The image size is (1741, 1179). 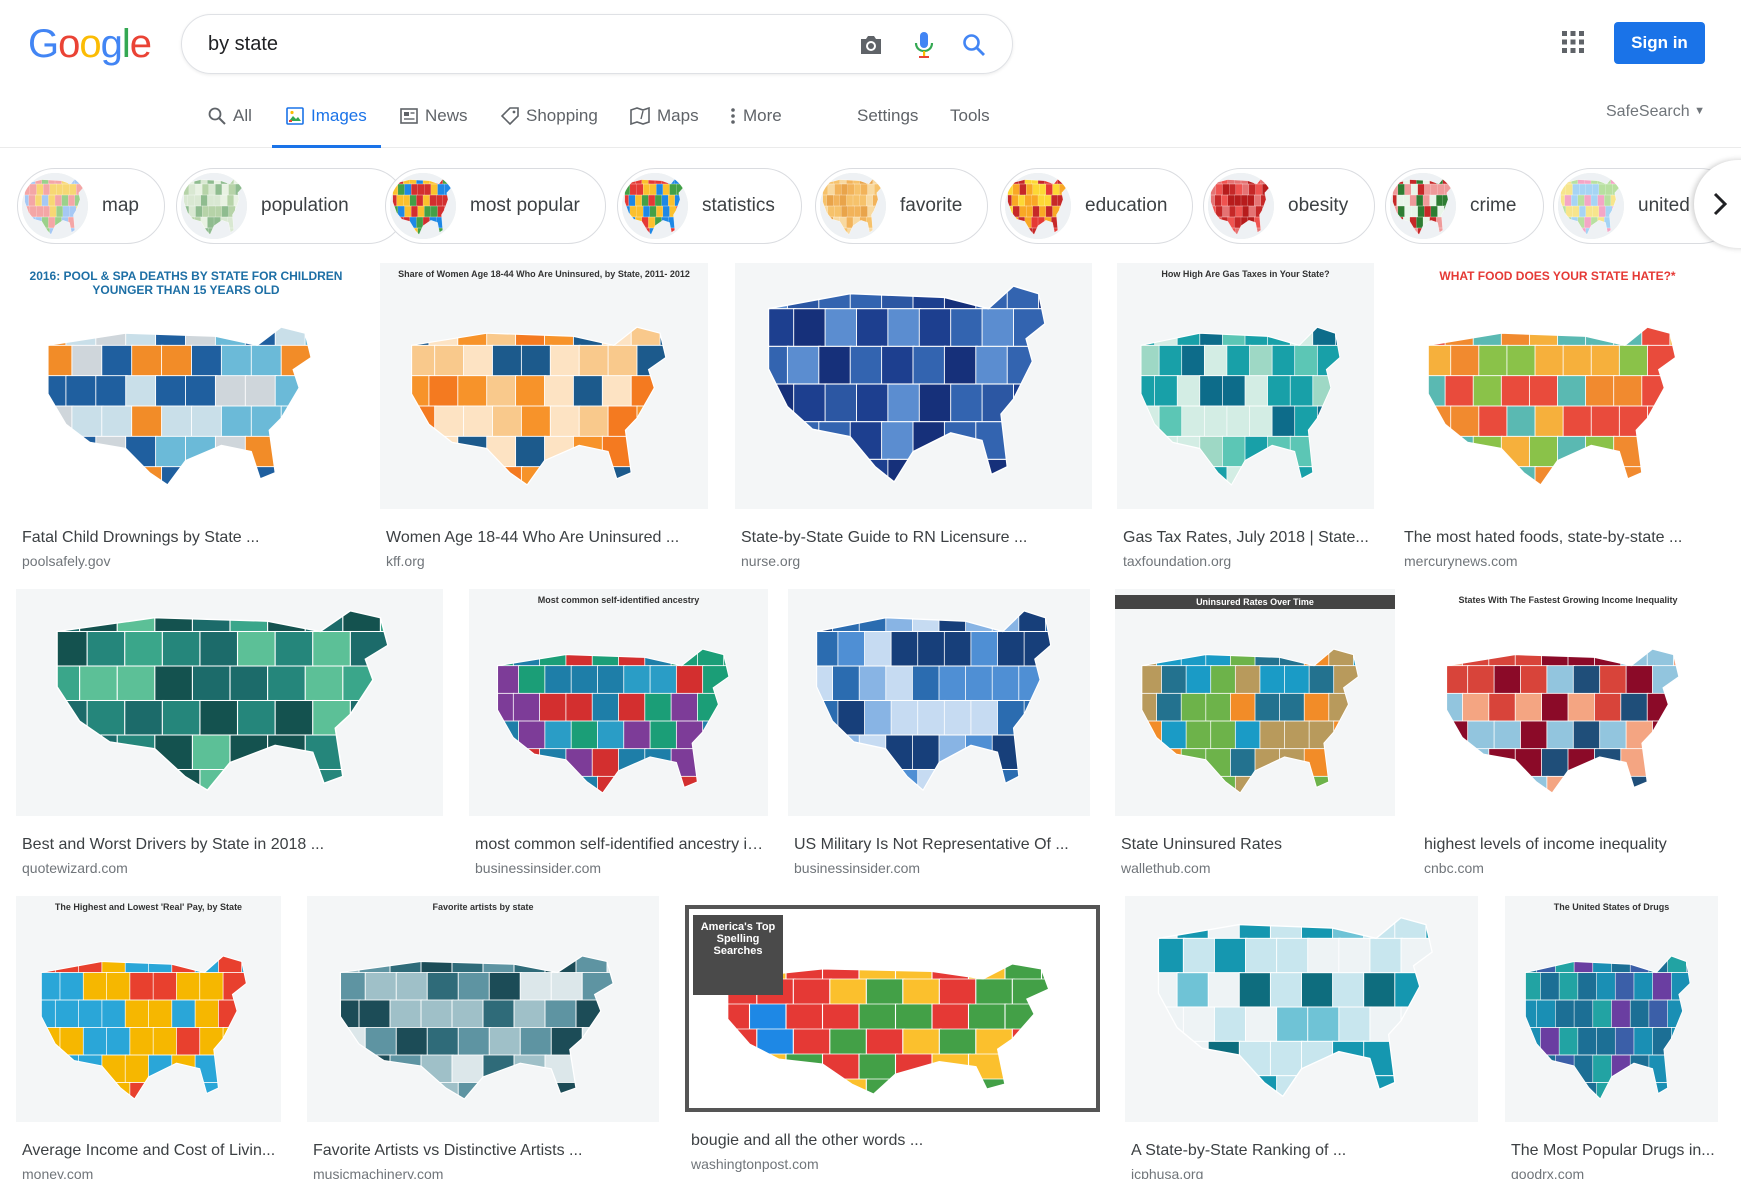 I want to click on camera-icon, so click(x=871, y=45).